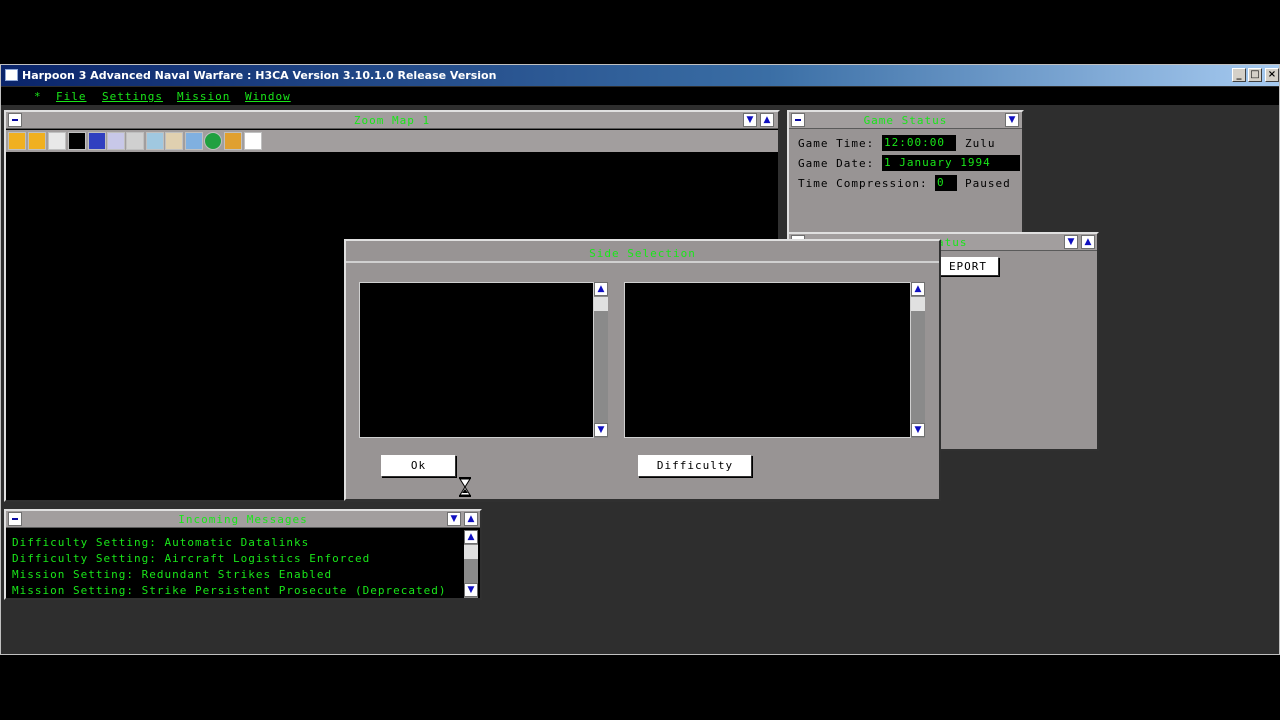 The width and height of the screenshot is (1280, 720). What do you see at coordinates (253, 141) in the screenshot?
I see `navigation-icon` at bounding box center [253, 141].